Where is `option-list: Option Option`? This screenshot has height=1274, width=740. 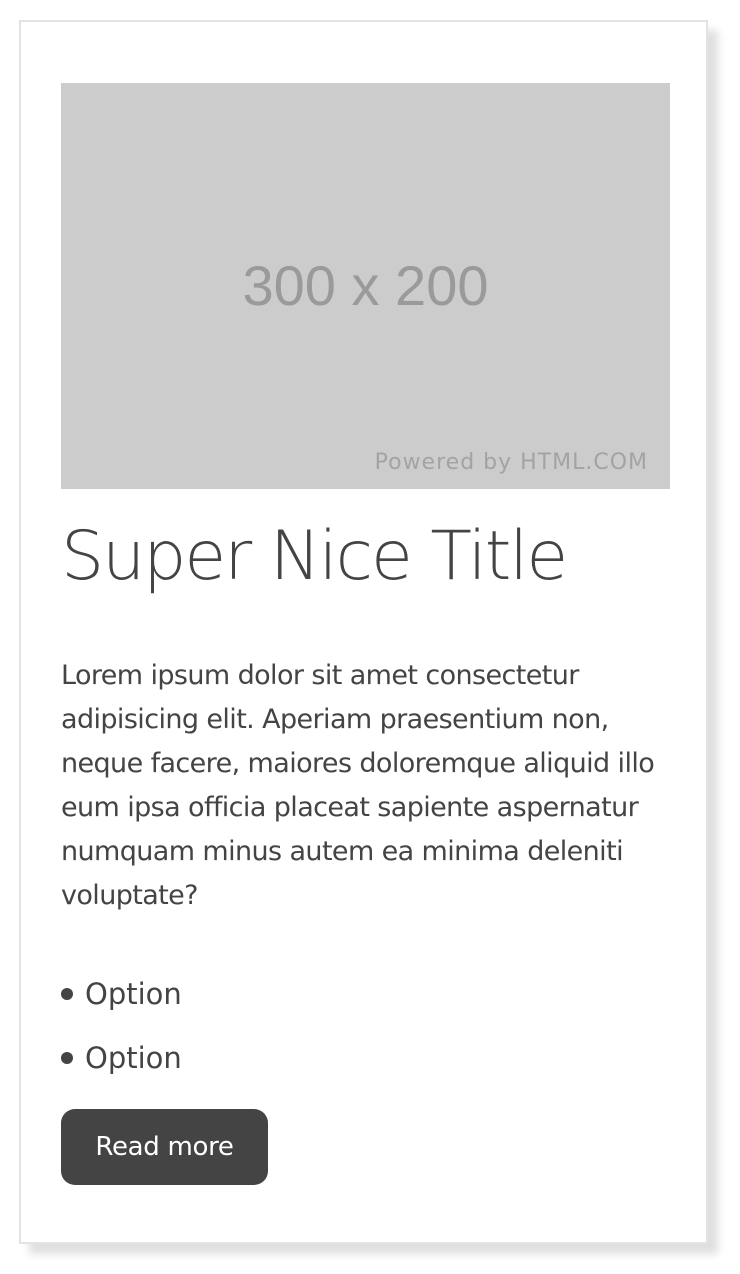 option-list: Option Option is located at coordinates (121, 1026).